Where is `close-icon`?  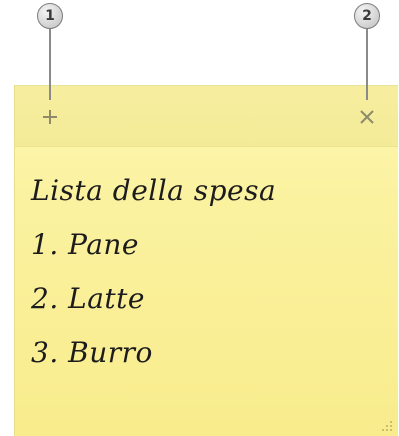
close-icon is located at coordinates (367, 117).